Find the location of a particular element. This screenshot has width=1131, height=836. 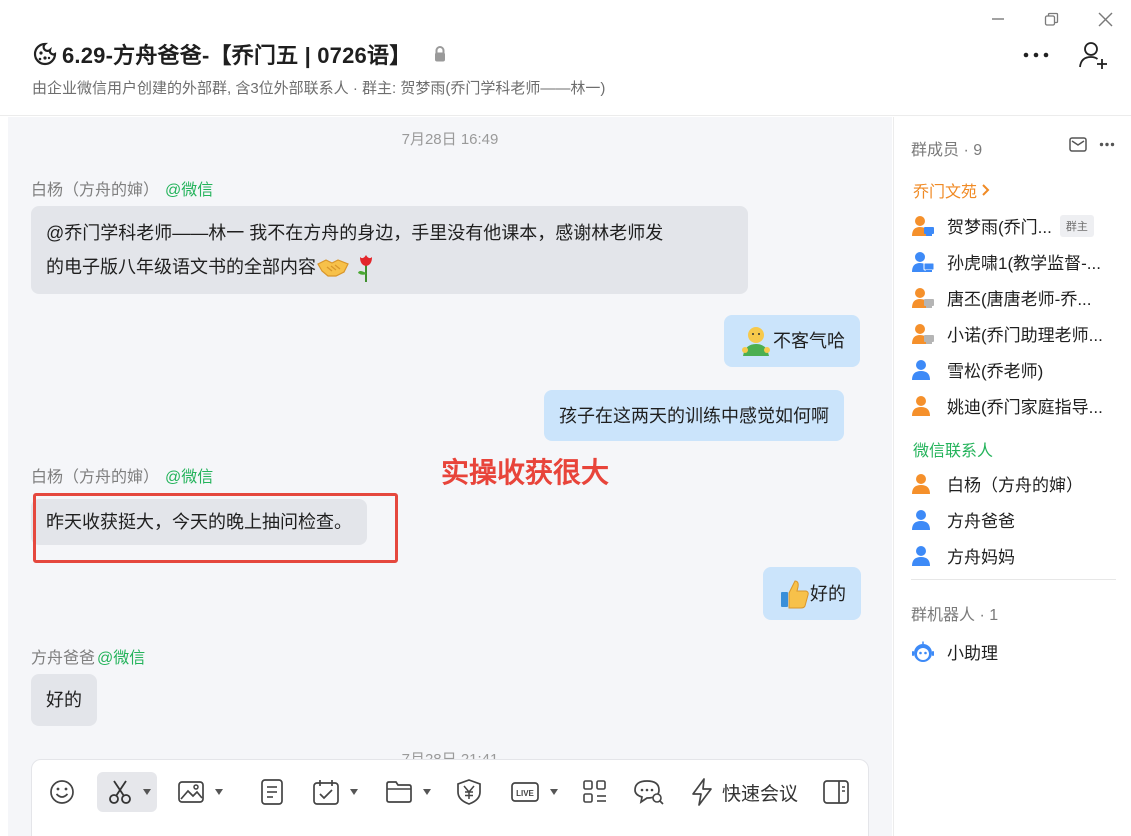

folder-icon is located at coordinates (399, 792).